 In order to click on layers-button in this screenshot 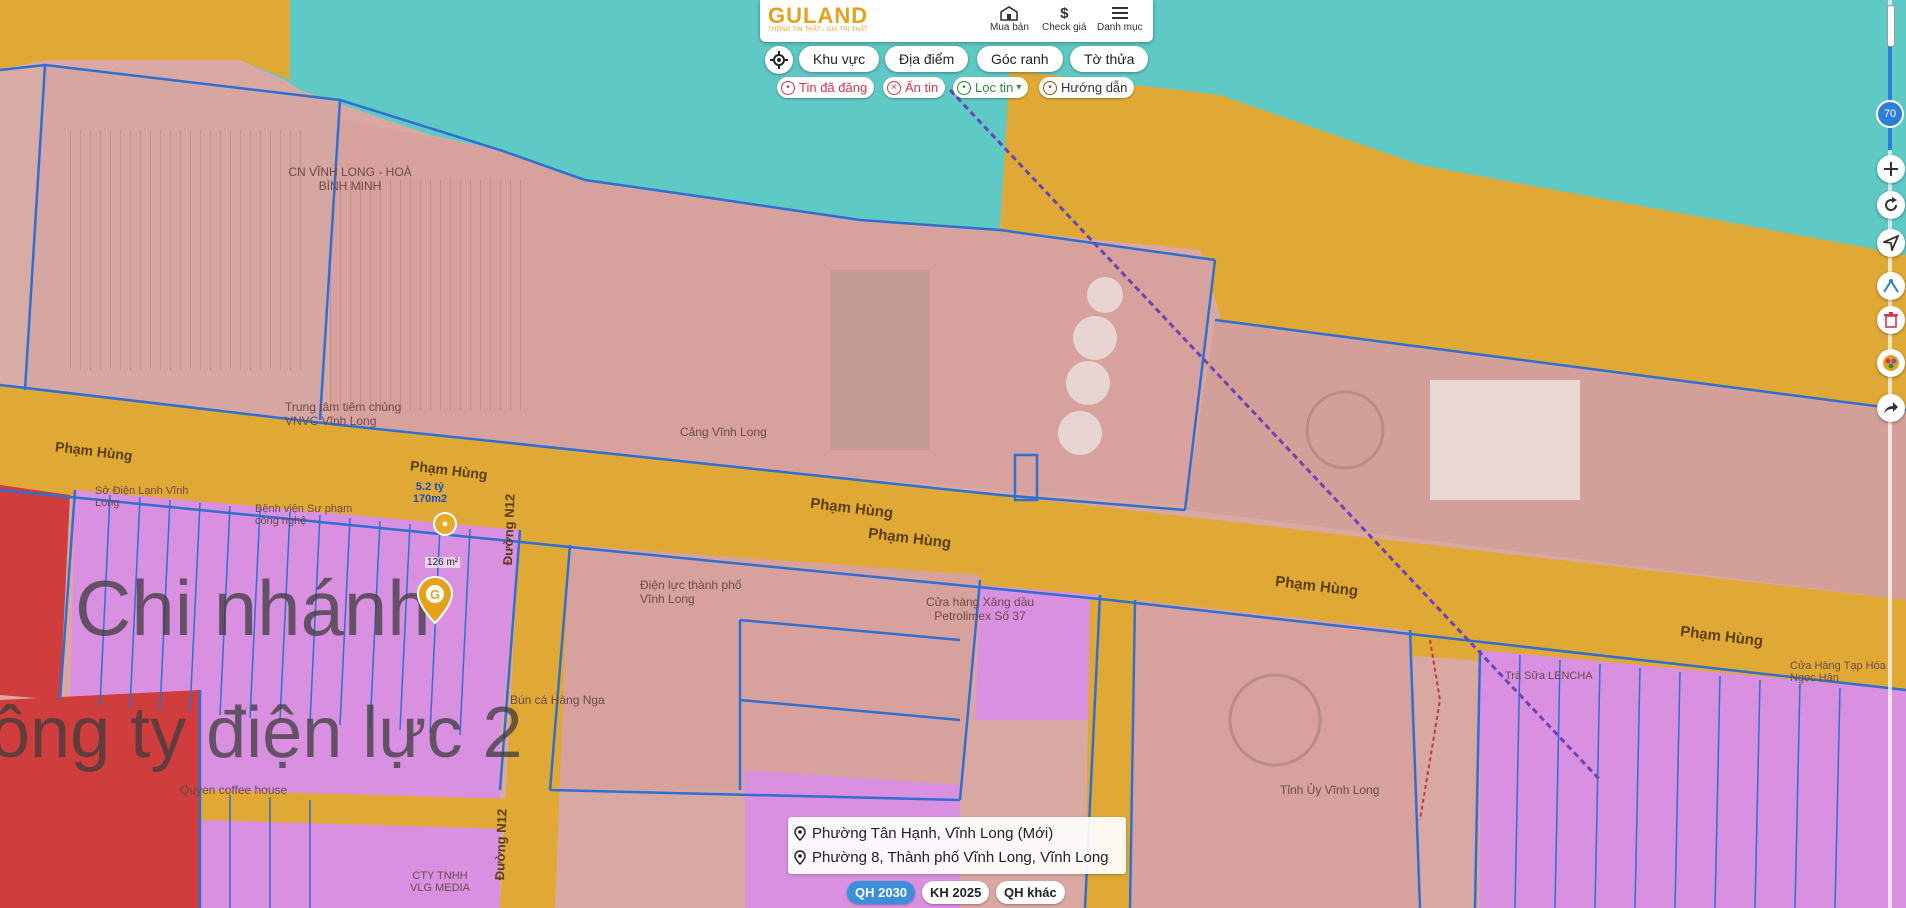, I will do `click(1891, 363)`.